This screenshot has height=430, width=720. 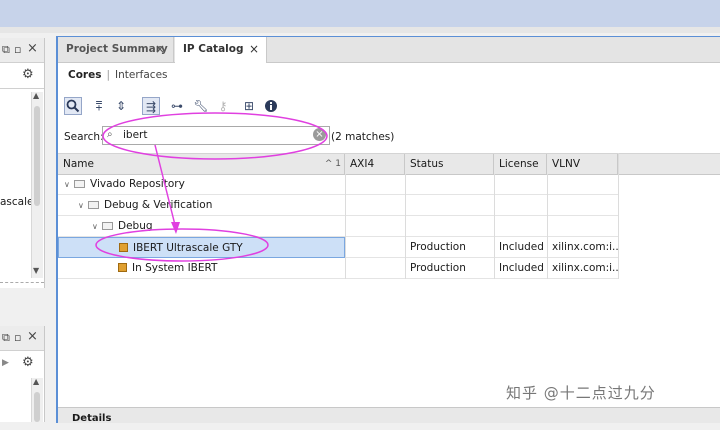 I want to click on search-value: ibert, so click(x=135, y=135).